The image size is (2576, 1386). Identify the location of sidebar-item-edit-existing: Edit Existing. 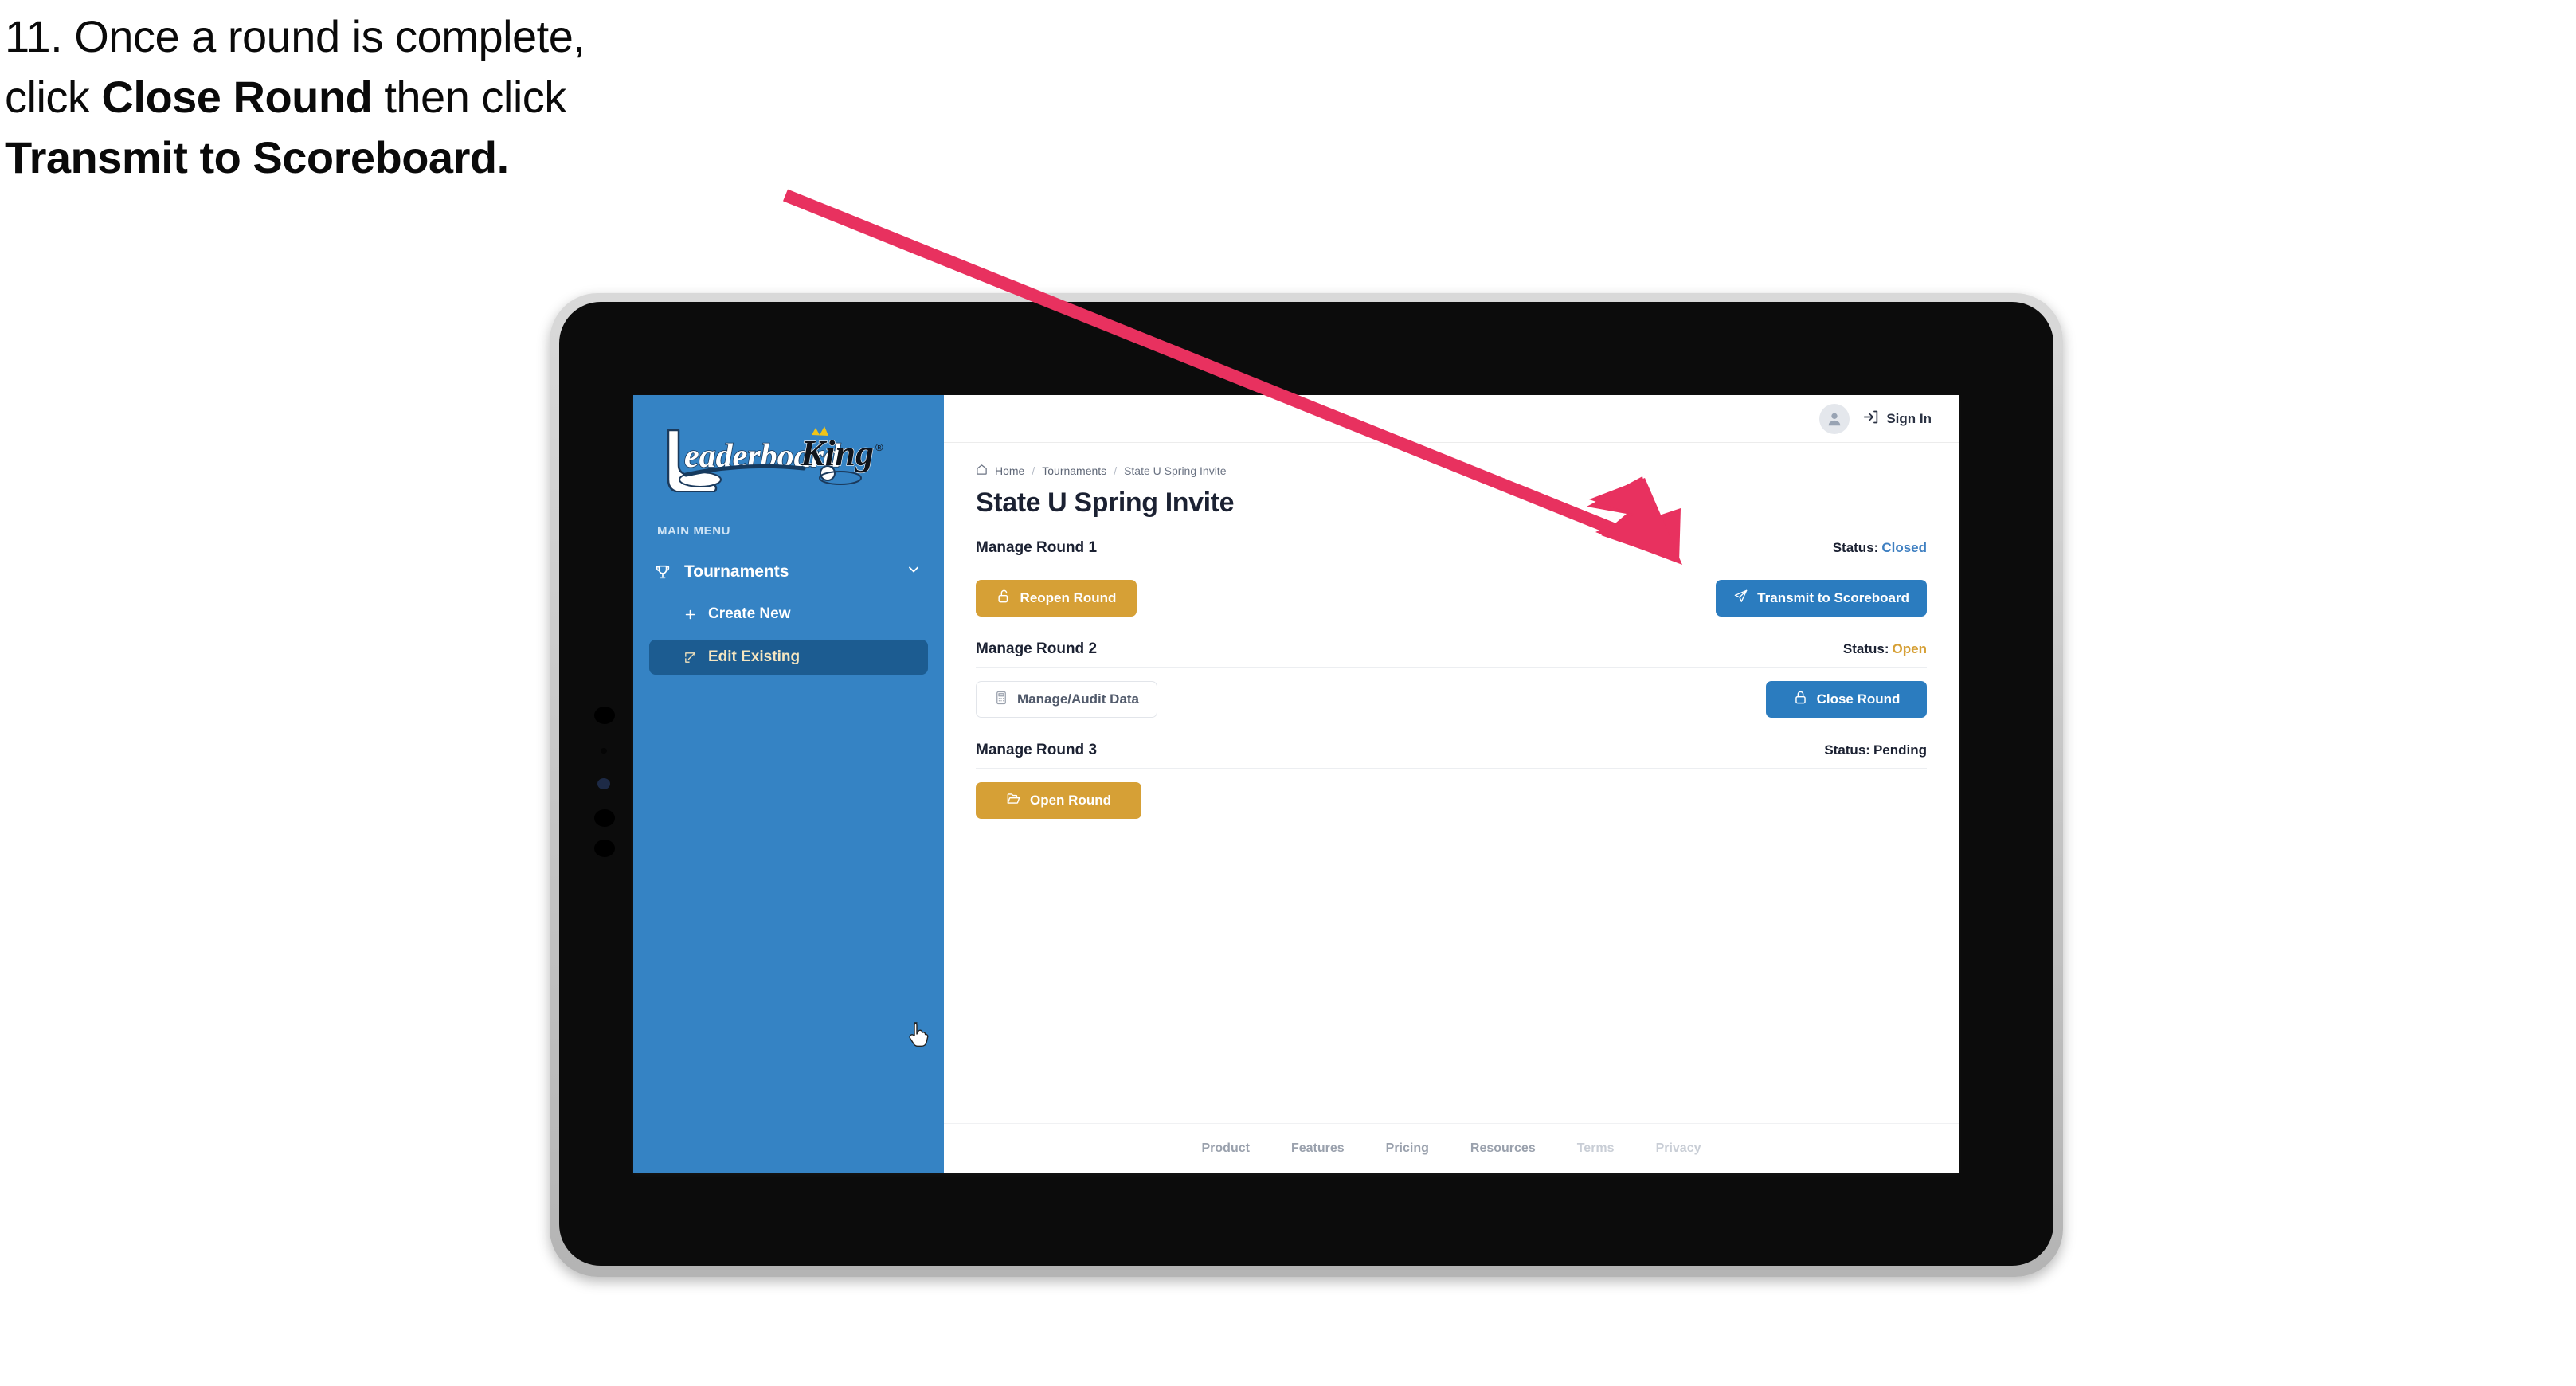
(788, 657).